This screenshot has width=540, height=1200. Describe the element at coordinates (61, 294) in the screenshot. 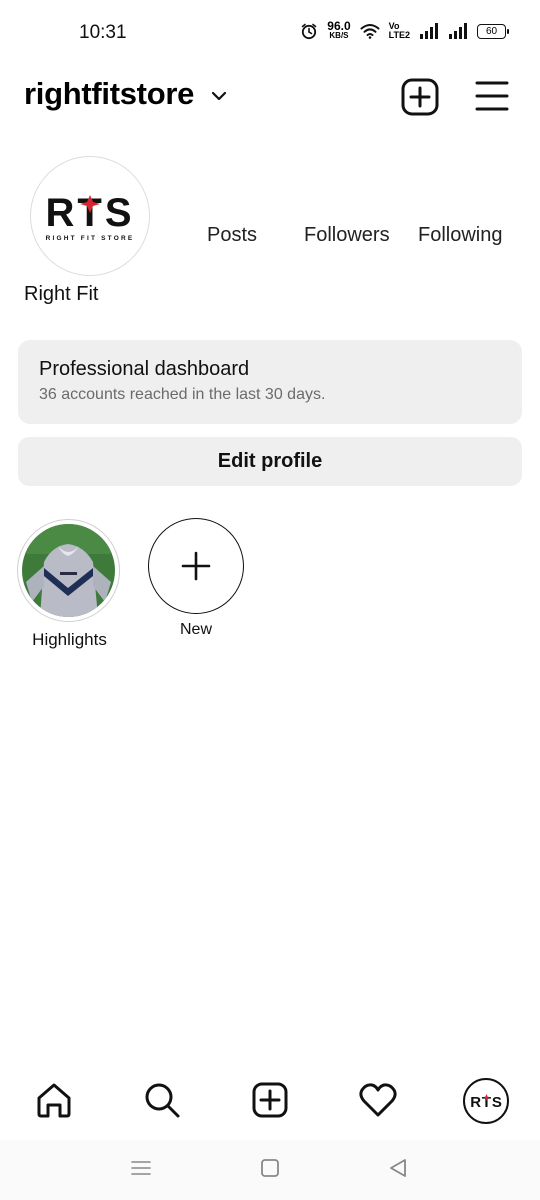

I see `display-name: Right Fit` at that location.